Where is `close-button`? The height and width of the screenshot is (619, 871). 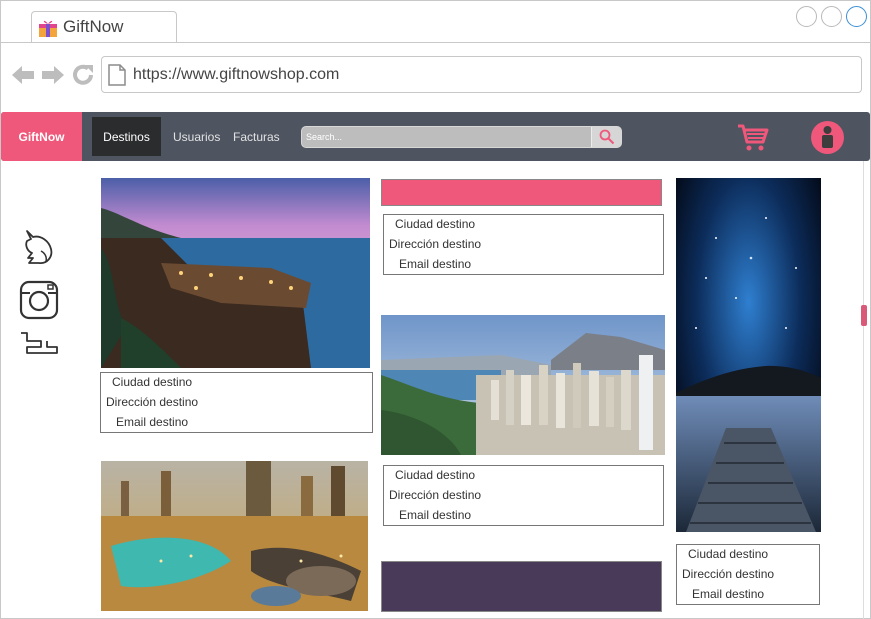 close-button is located at coordinates (856, 16).